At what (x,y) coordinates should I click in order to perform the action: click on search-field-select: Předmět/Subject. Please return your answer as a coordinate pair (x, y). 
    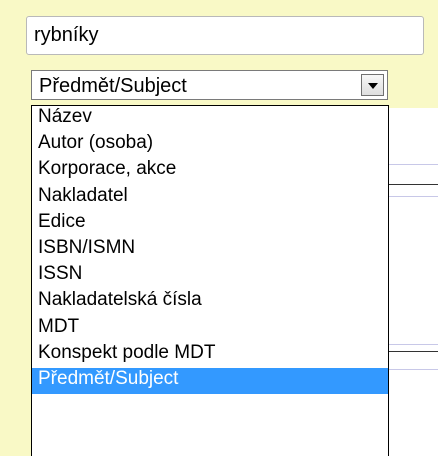
    Looking at the image, I should click on (209, 85).